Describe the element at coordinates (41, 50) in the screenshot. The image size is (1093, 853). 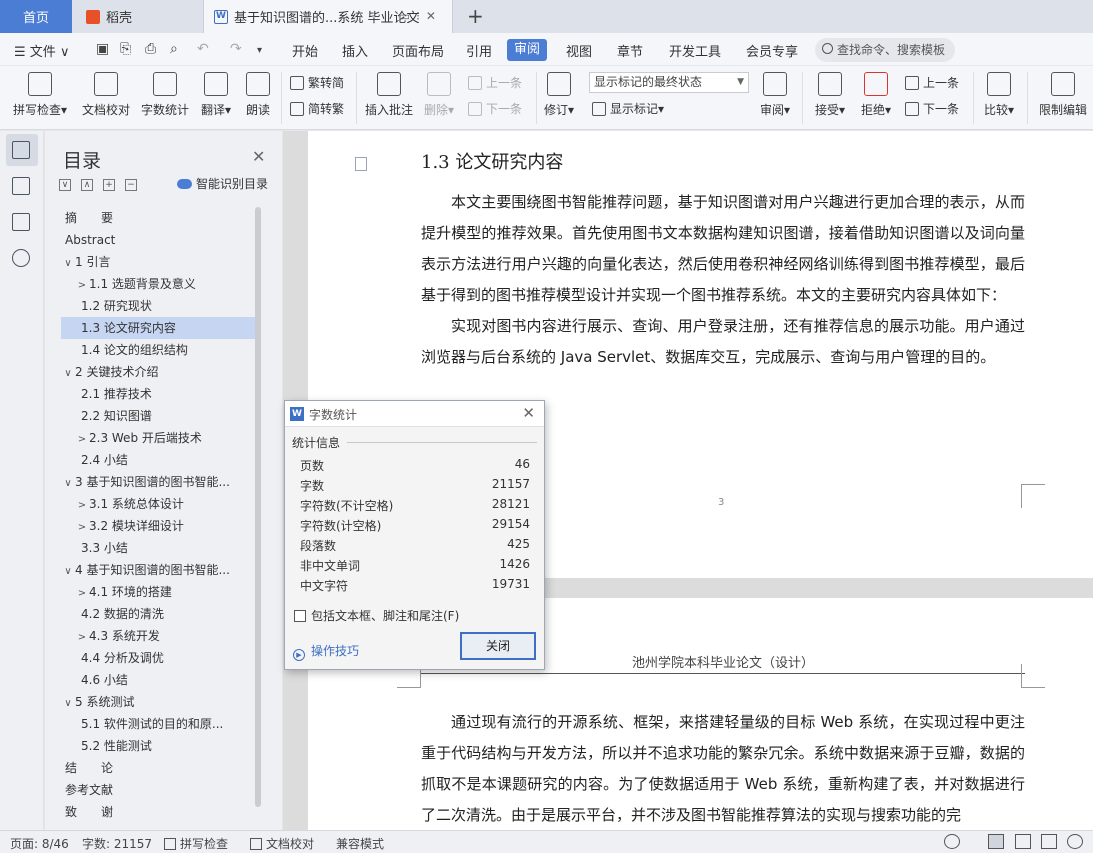
I see `file-menu-button: ☰ 文件 ∨` at that location.